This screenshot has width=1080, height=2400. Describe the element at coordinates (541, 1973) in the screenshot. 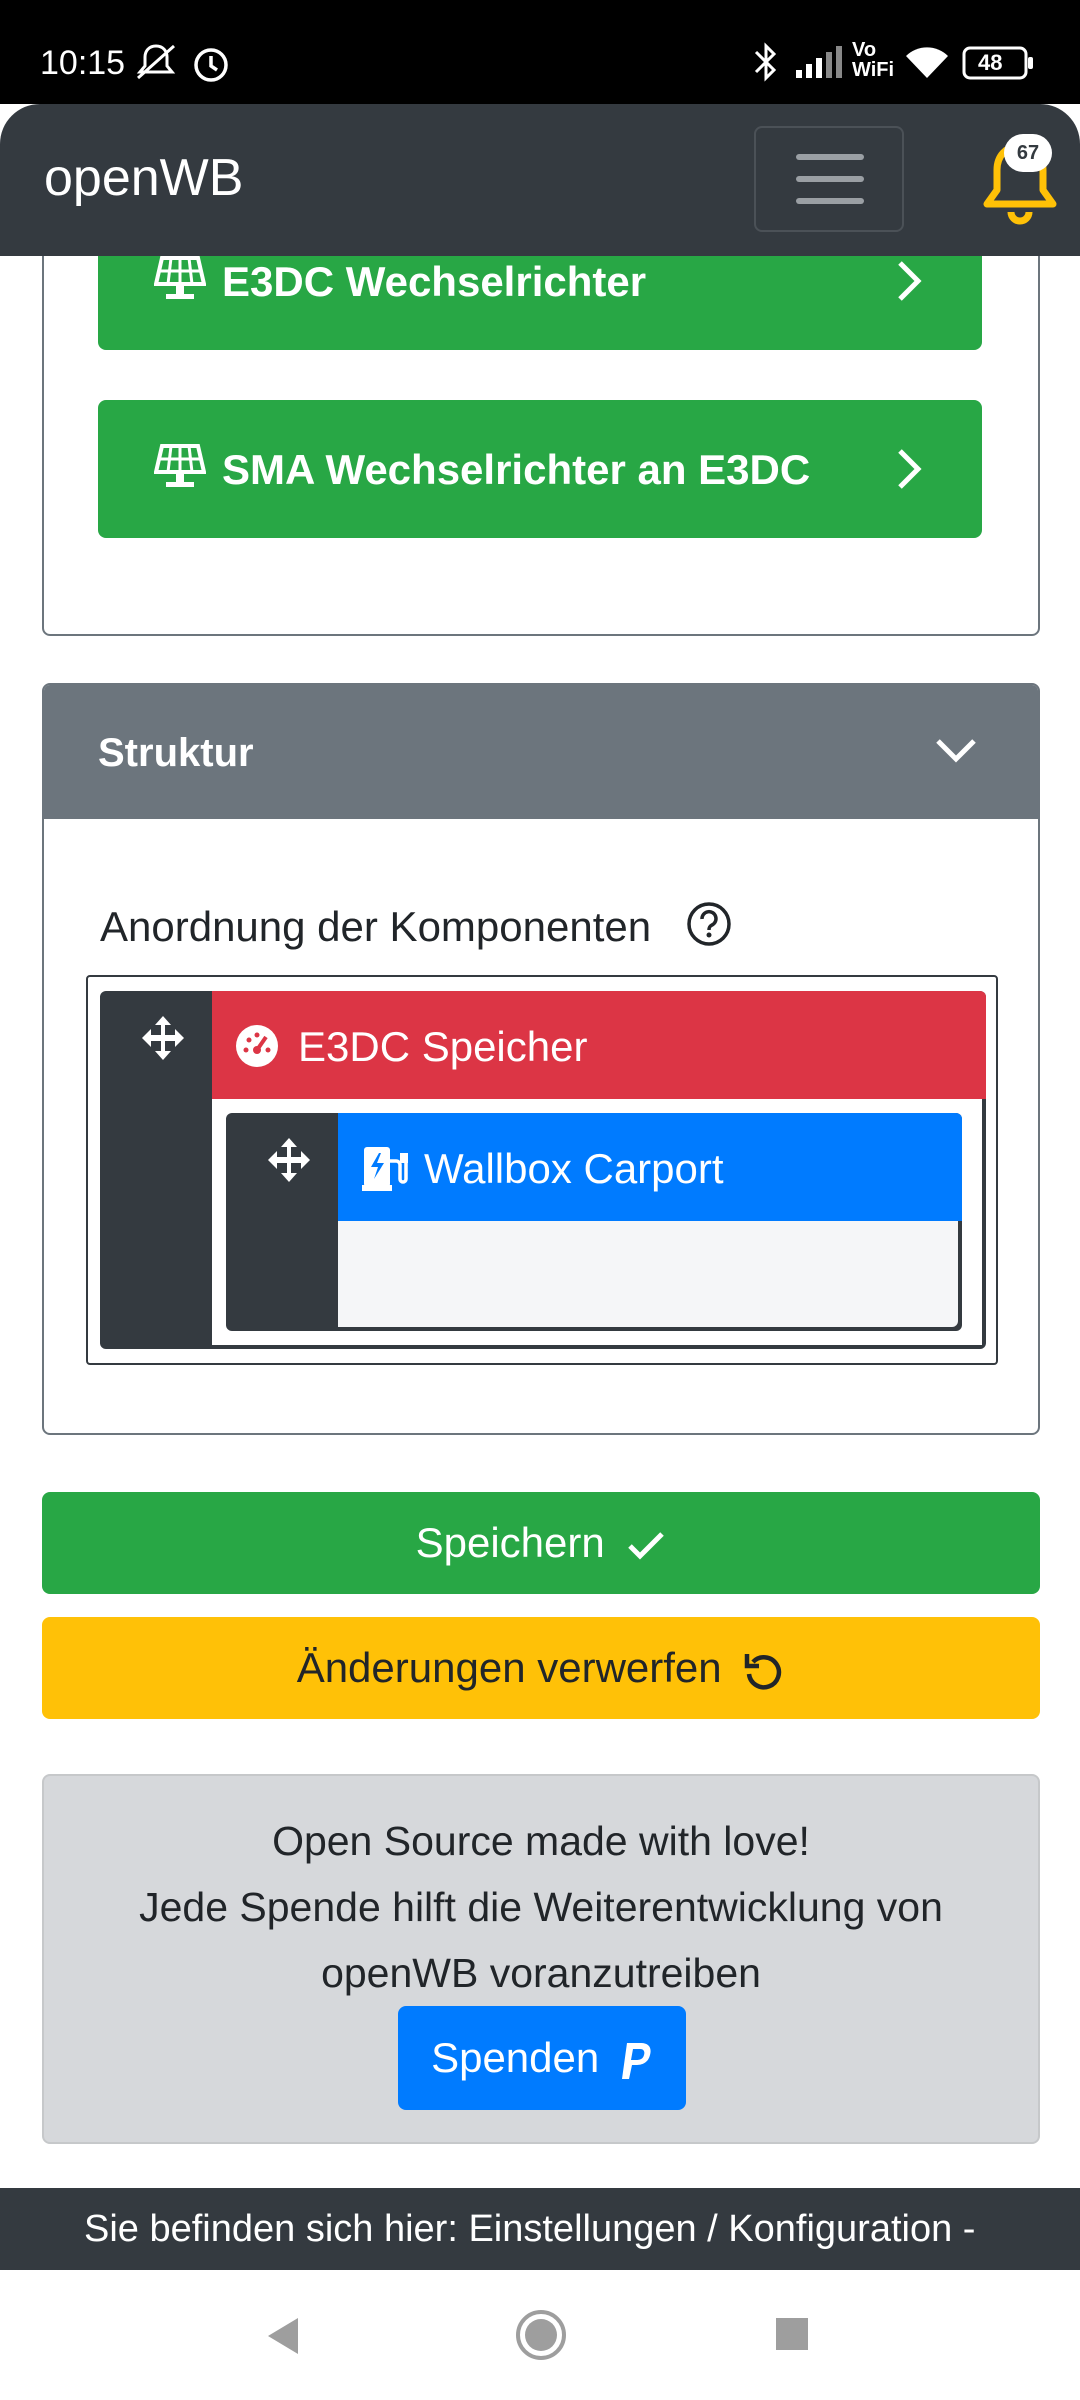

I see `donate-text-line3: openWB voranzutreiben` at that location.